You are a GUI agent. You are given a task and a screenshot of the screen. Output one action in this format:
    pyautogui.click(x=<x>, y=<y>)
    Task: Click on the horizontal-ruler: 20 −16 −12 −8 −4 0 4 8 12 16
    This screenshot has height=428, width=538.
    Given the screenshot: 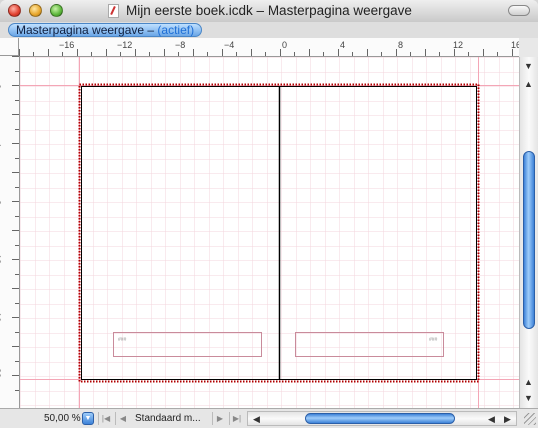 What is the action you would take?
    pyautogui.click(x=269, y=47)
    